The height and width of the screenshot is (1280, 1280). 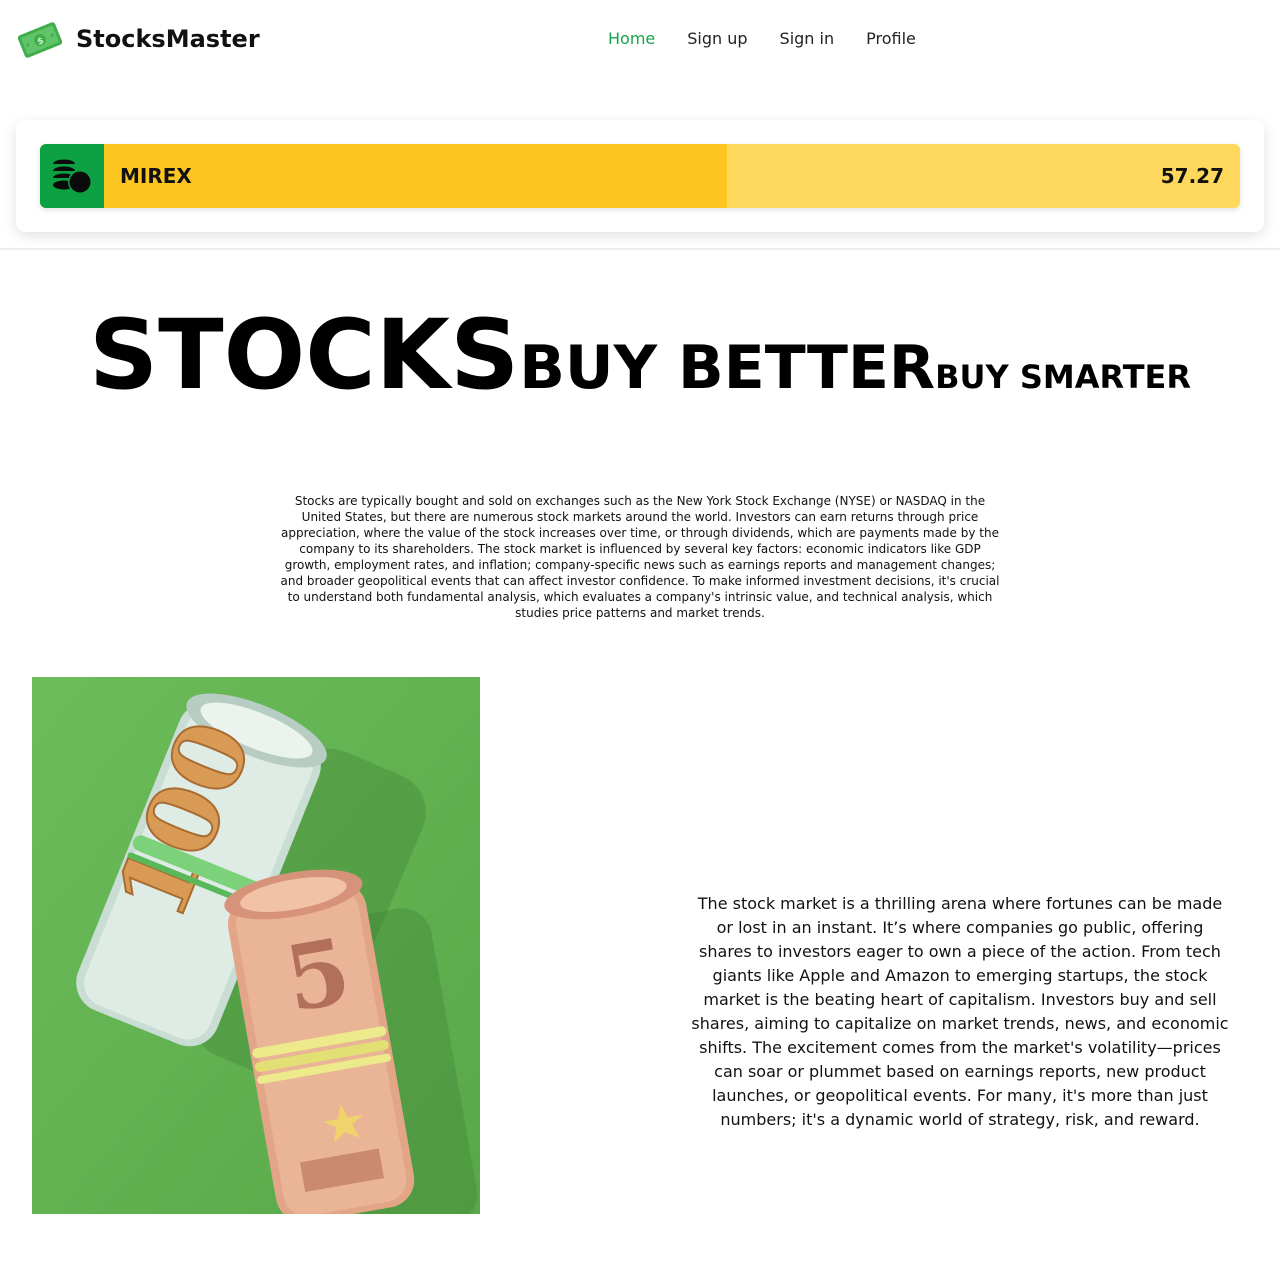 I want to click on ticker-icon-box, so click(x=72, y=176).